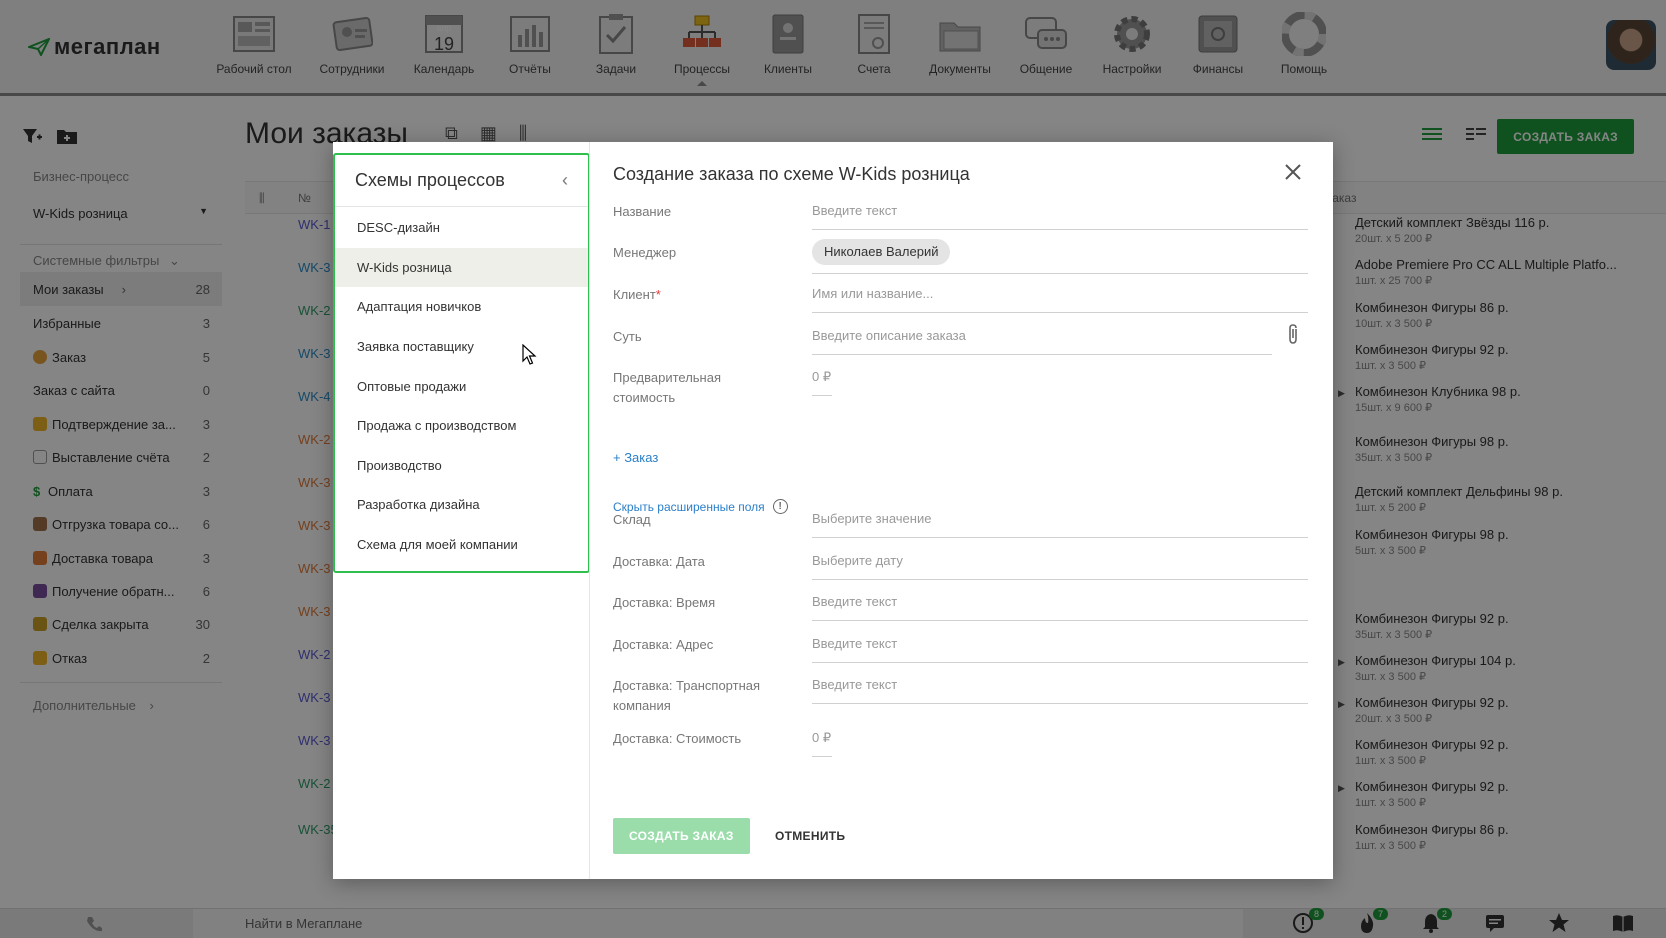 The width and height of the screenshot is (1666, 938). I want to click on field-label: Доставка: Транспортная компания, so click(698, 696).